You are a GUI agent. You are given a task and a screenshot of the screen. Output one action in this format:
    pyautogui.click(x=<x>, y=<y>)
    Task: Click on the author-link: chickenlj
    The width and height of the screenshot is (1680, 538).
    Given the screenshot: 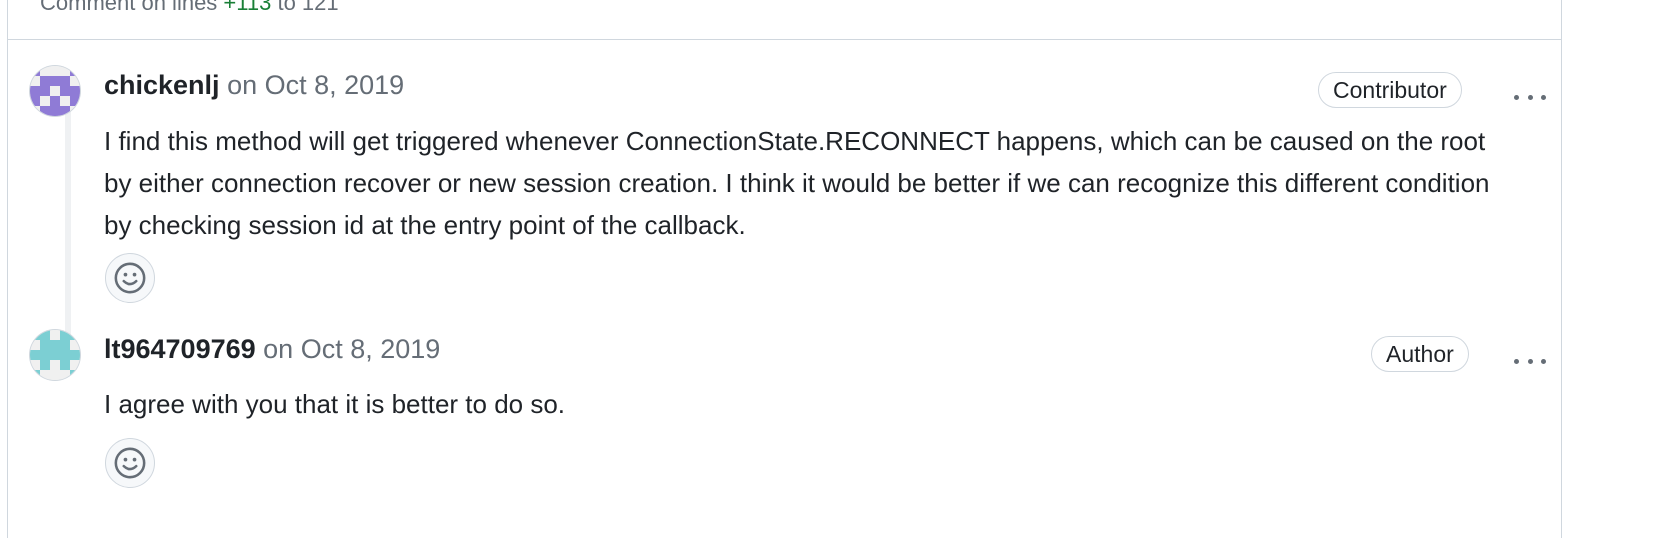 What is the action you would take?
    pyautogui.click(x=162, y=85)
    